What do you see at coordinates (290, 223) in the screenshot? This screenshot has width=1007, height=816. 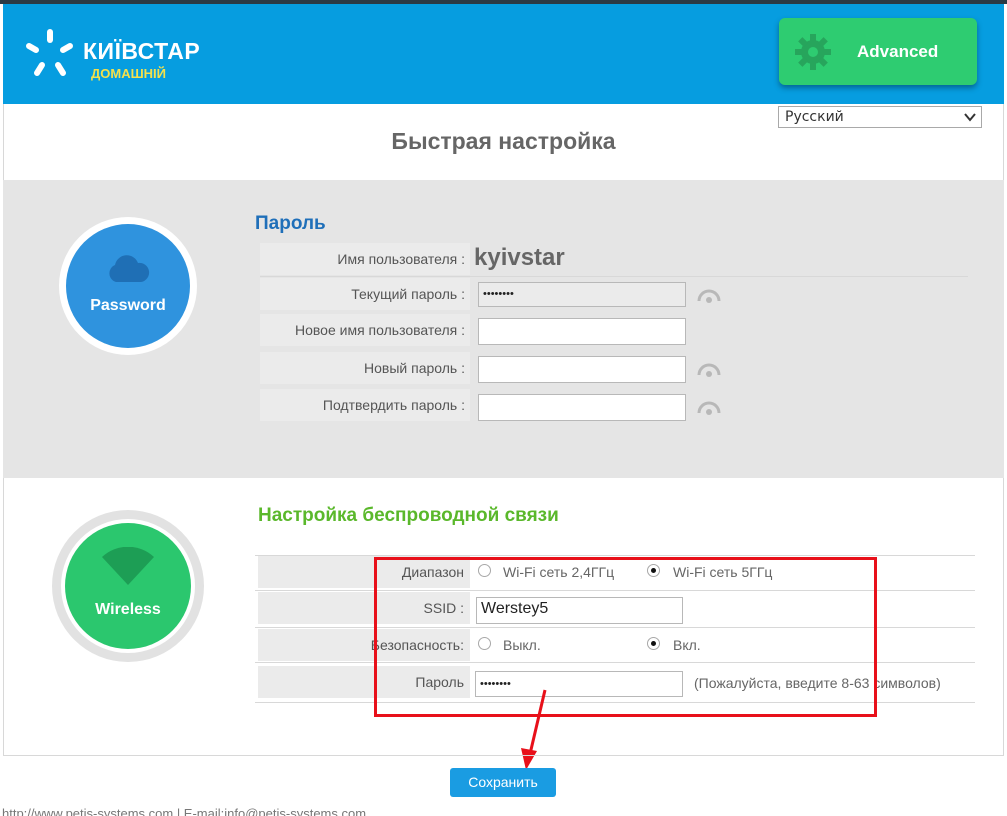 I see `password-section-title: Пароль` at bounding box center [290, 223].